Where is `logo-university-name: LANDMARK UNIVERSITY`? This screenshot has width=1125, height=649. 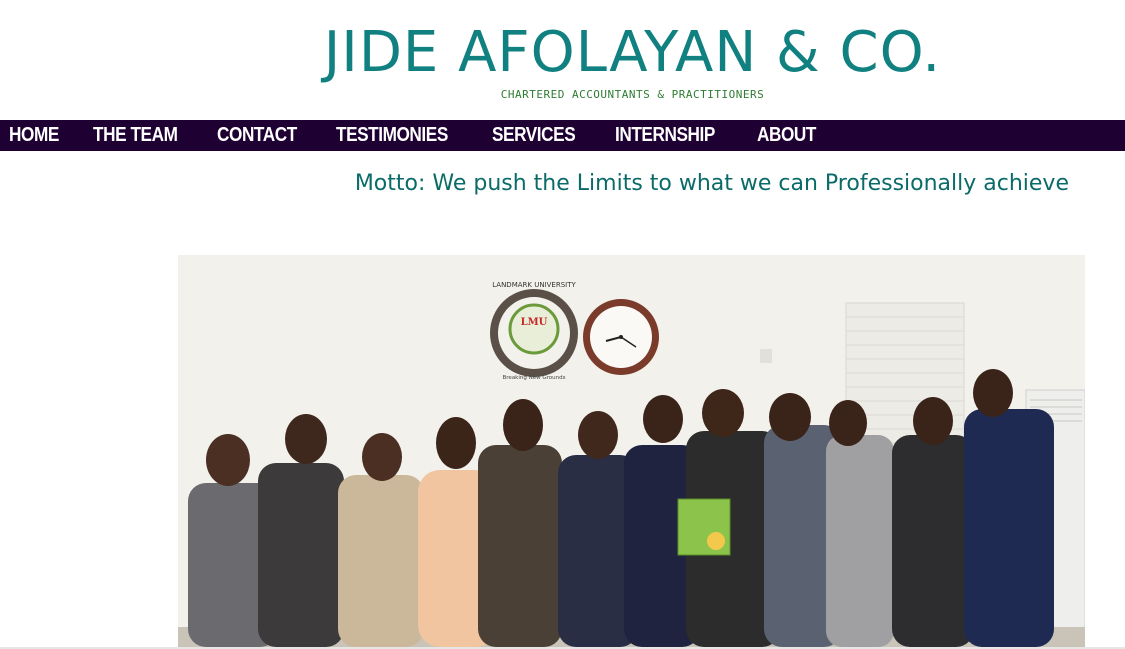 logo-university-name: LANDMARK UNIVERSITY is located at coordinates (534, 285).